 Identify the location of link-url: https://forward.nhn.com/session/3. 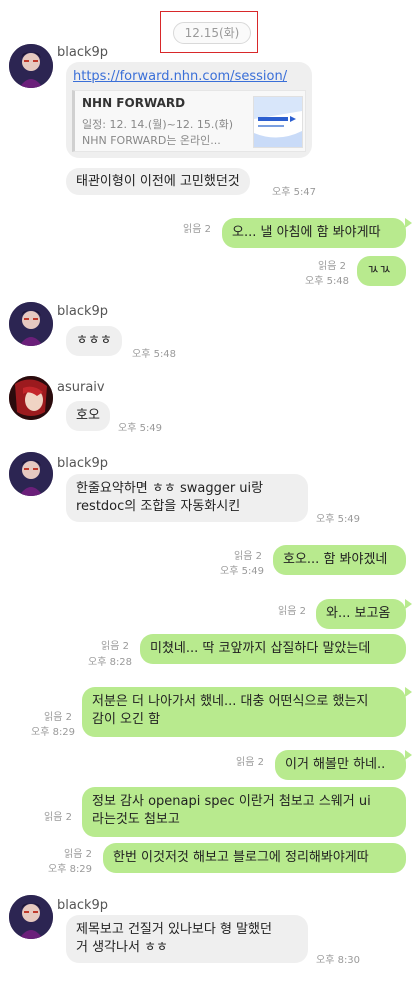
(180, 76).